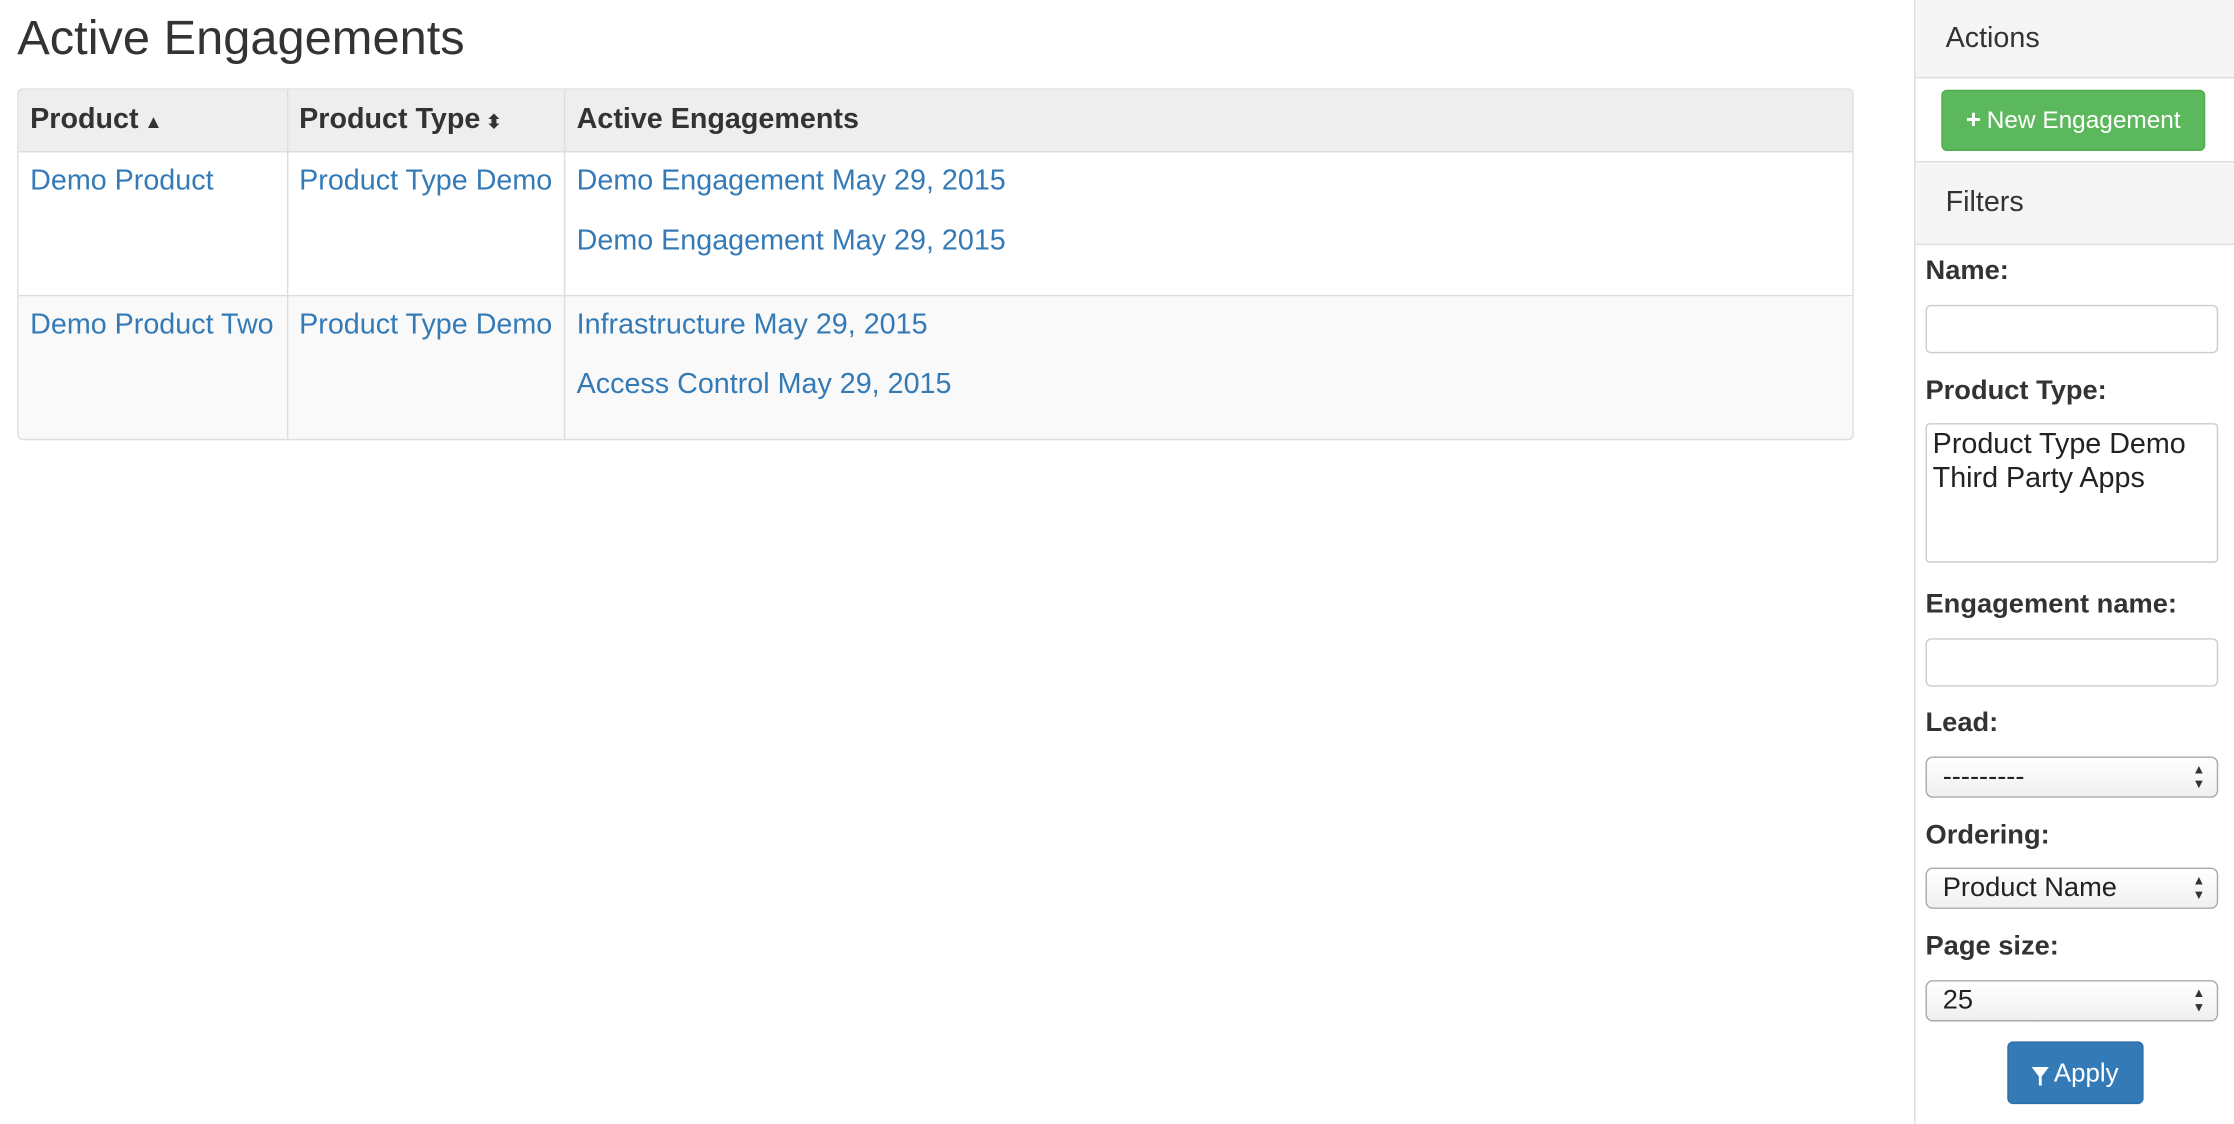  I want to click on engagement-link: Access Control May 29, 2015, so click(1209, 385).